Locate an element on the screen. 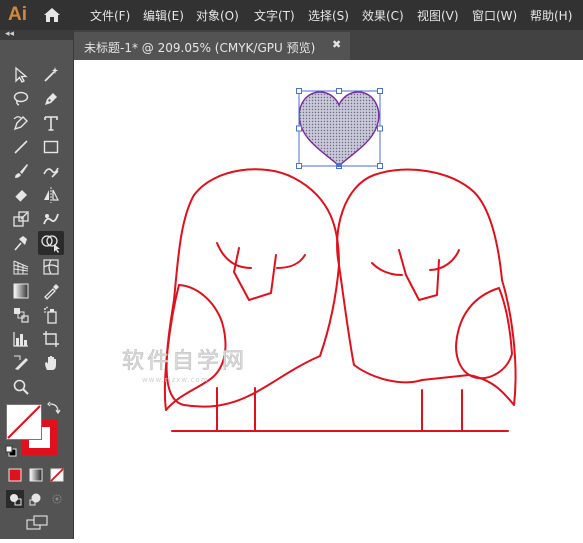 The width and height of the screenshot is (583, 543). menu-window: 窗口(W) is located at coordinates (494, 15).